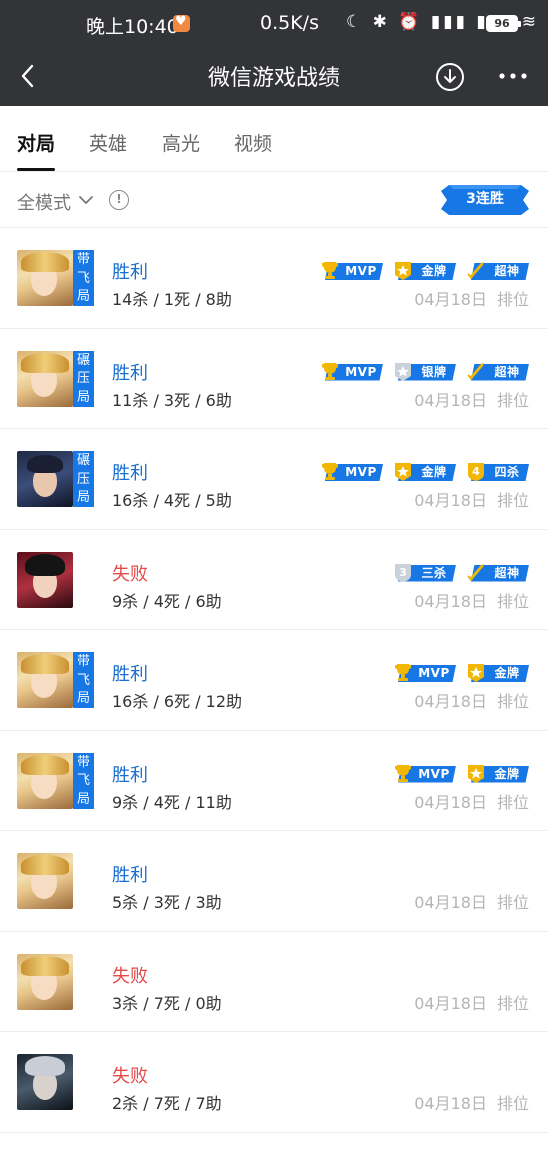 This screenshot has height=1151, width=548. Describe the element at coordinates (172, 500) in the screenshot. I see `match-kda: 16杀 / 4死 / 5助` at that location.